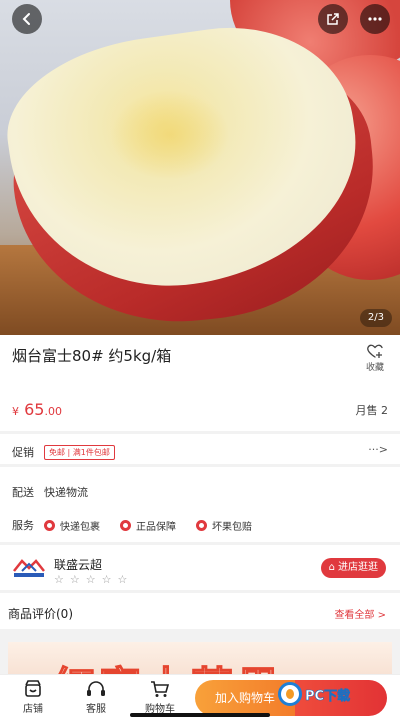  What do you see at coordinates (33, 697) in the screenshot?
I see `store-tab: 店铺` at bounding box center [33, 697].